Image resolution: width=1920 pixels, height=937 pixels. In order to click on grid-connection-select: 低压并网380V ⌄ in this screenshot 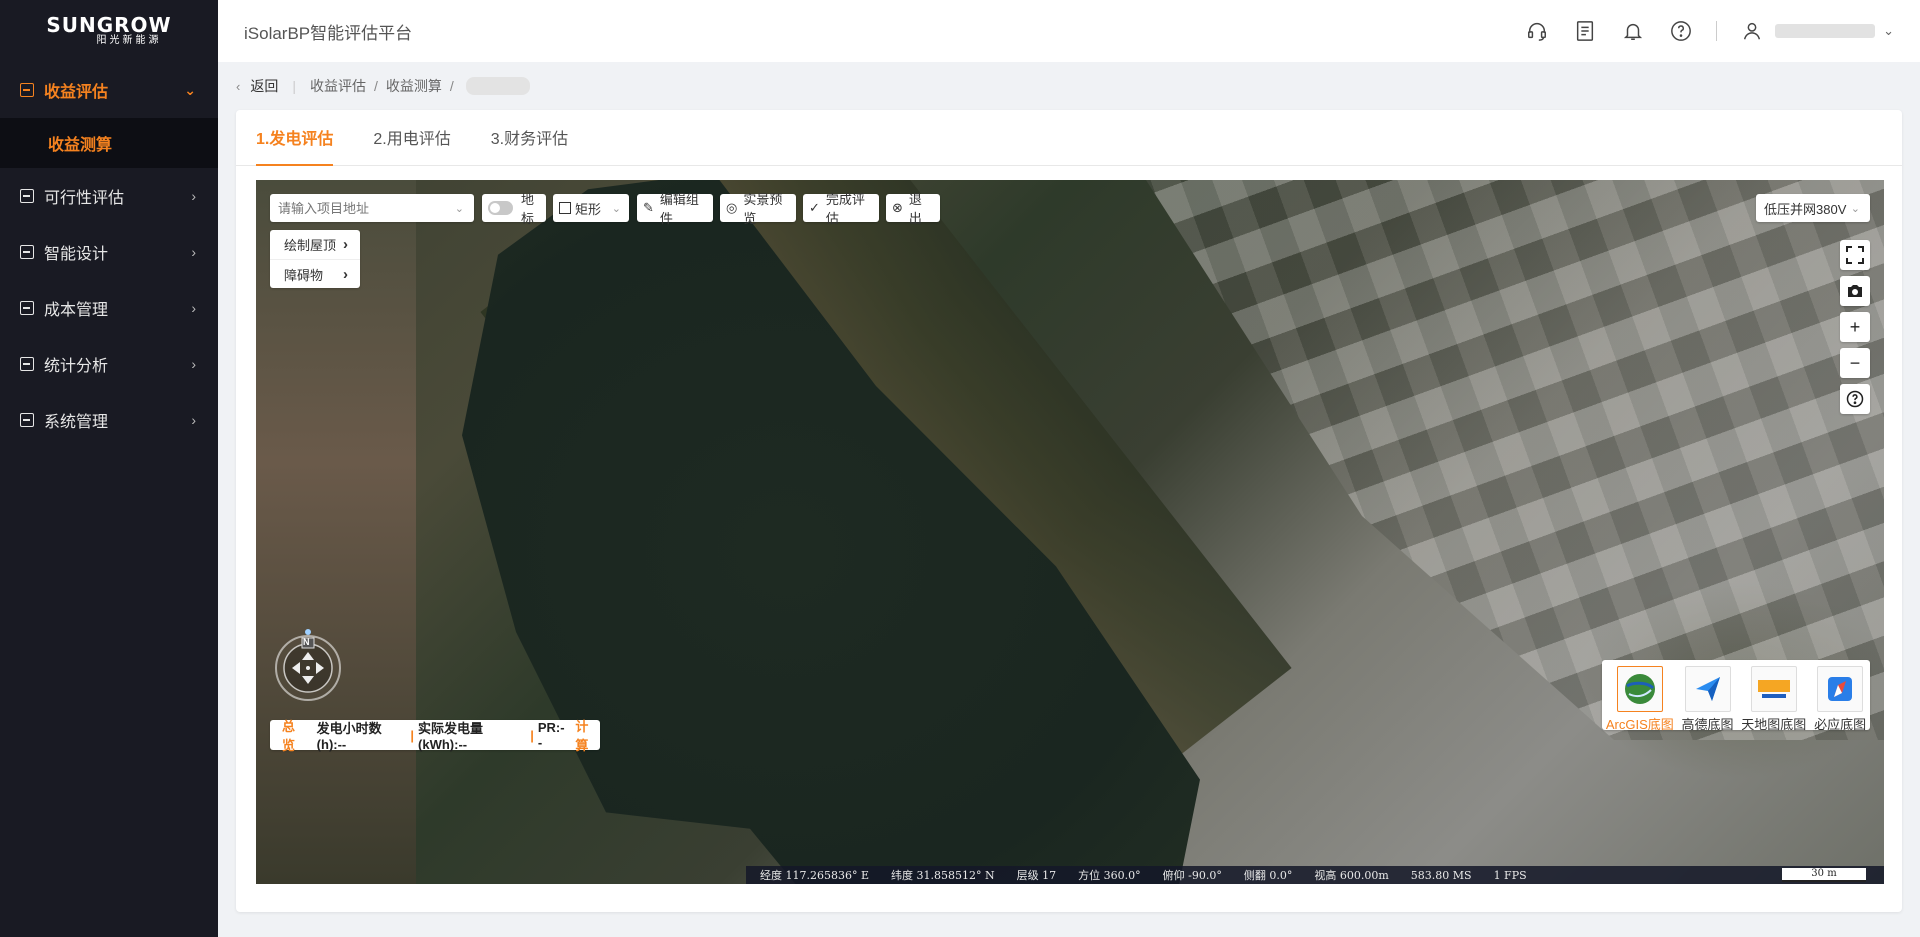, I will do `click(1813, 208)`.